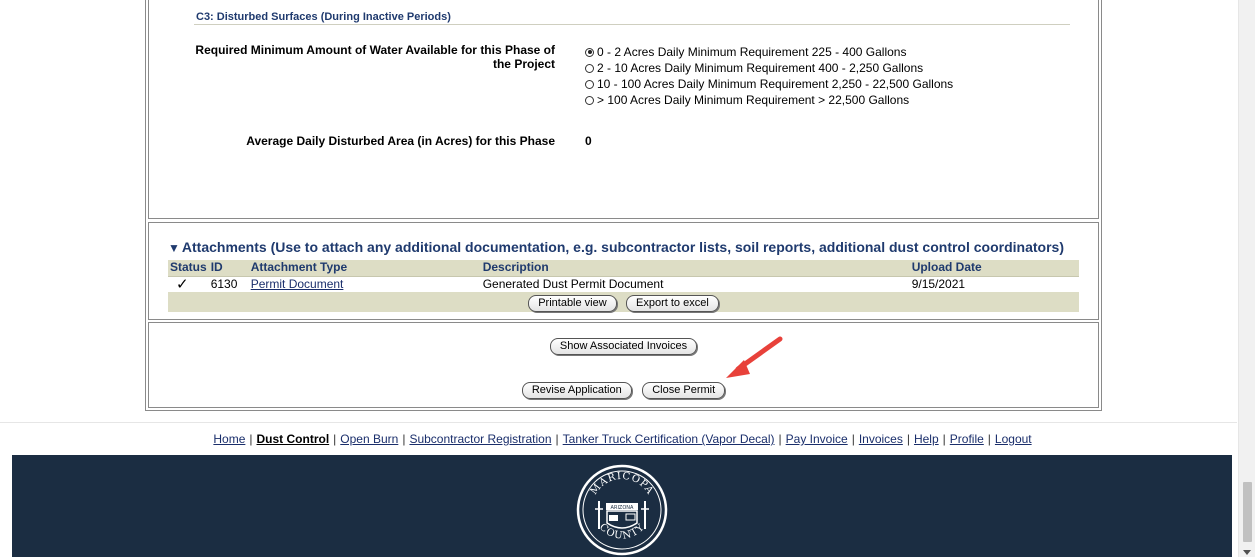 This screenshot has height=557, width=1255. I want to click on attachment-id: 6130, so click(228, 284).